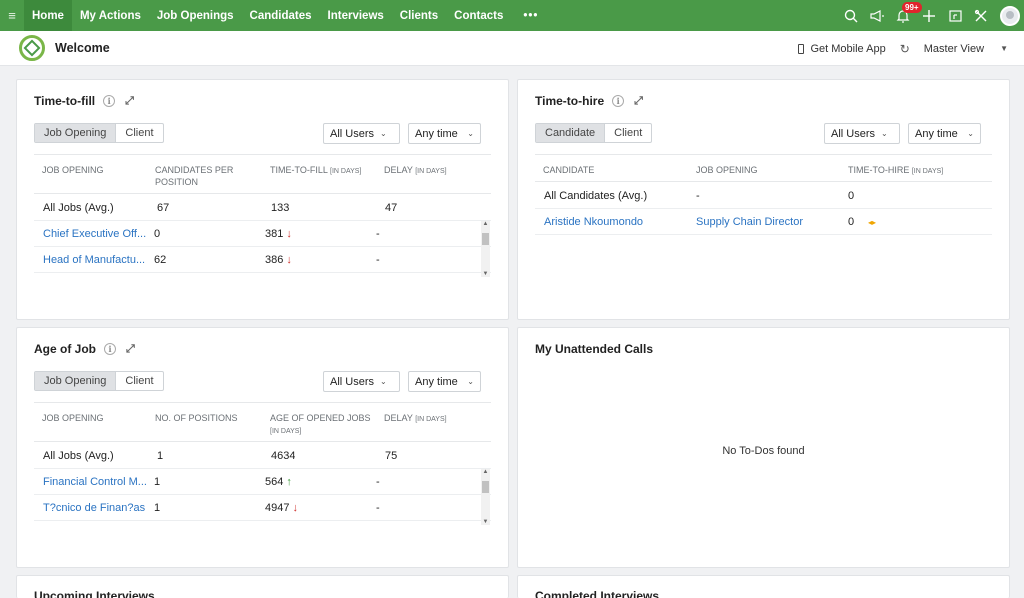  Describe the element at coordinates (419, 15) in the screenshot. I see `nav-clients: Clients` at that location.